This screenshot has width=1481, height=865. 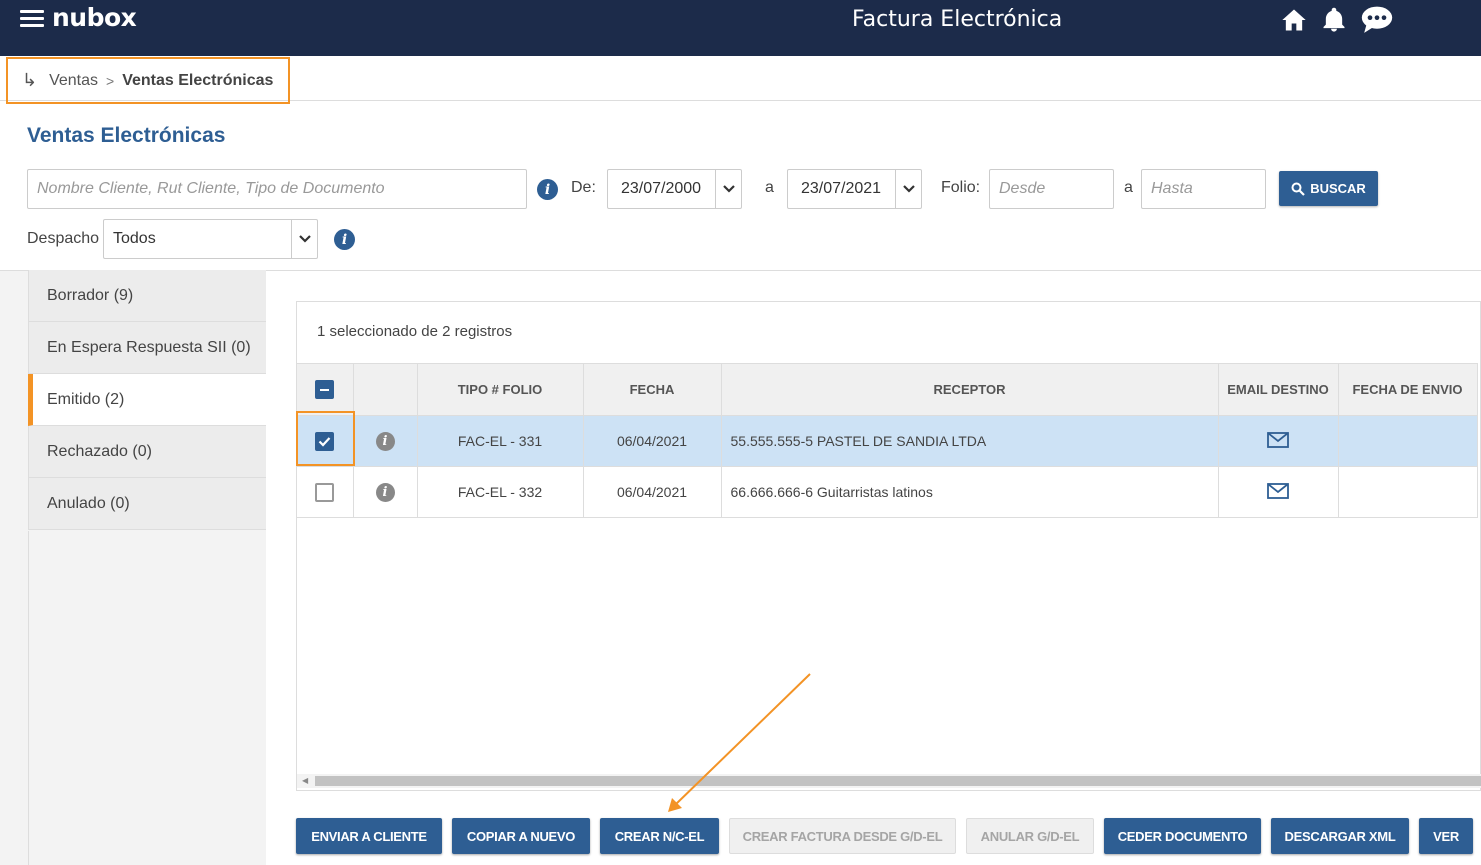 What do you see at coordinates (1051, 189) in the screenshot?
I see `folio-from-input: Desde` at bounding box center [1051, 189].